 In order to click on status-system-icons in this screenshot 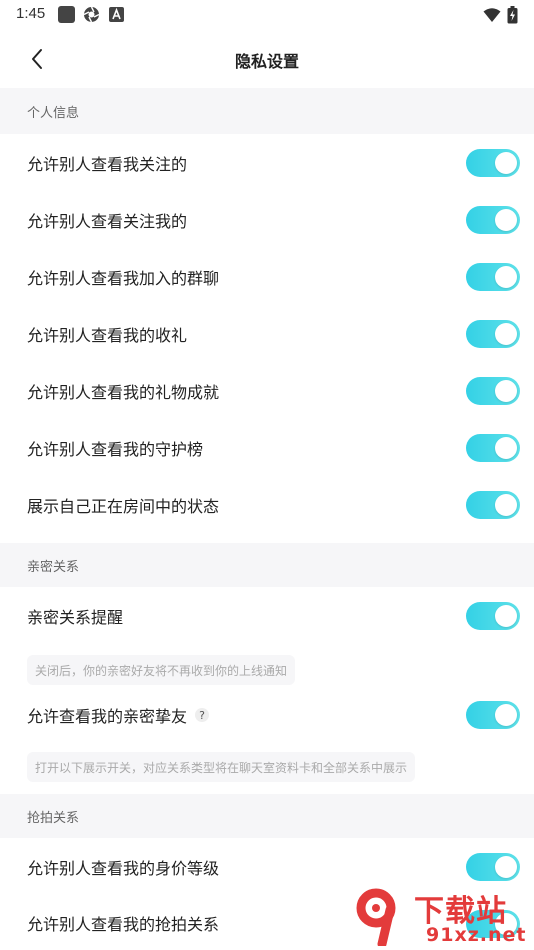, I will do `click(500, 15)`.